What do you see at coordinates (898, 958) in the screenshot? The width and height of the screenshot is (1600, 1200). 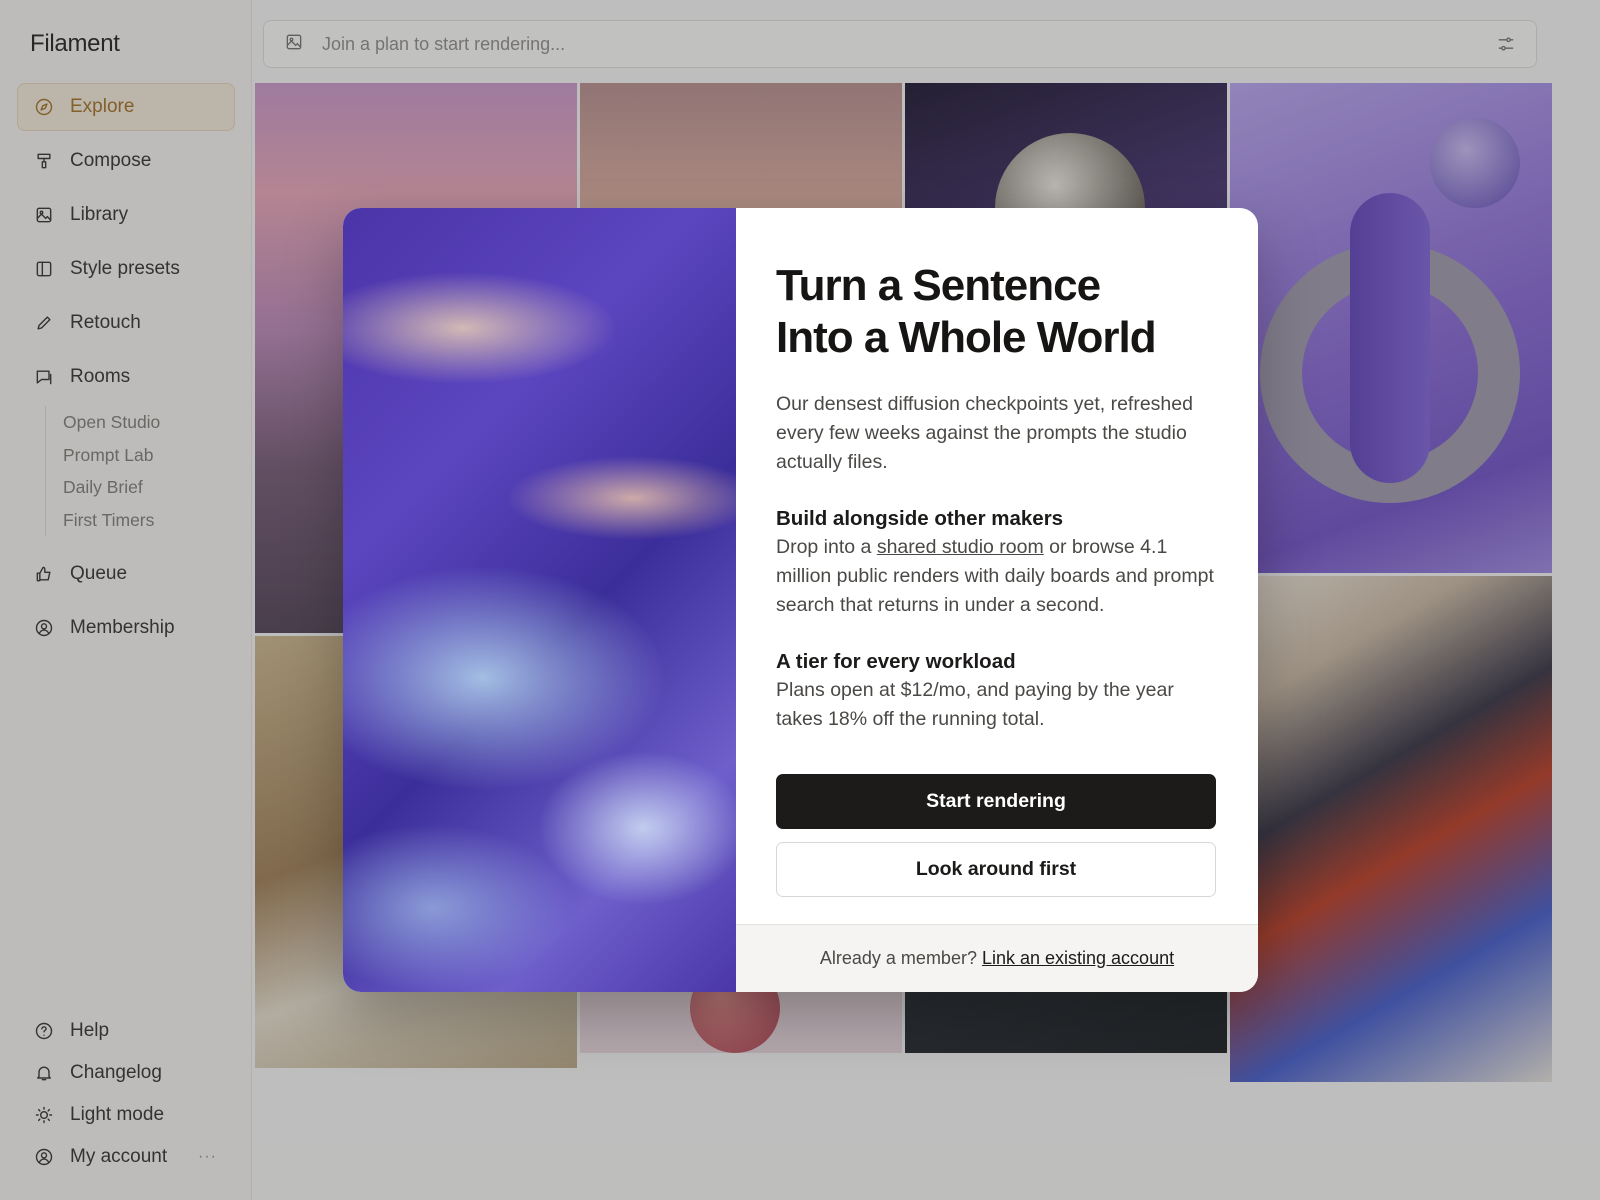 I see `footer-text: Already a member?` at bounding box center [898, 958].